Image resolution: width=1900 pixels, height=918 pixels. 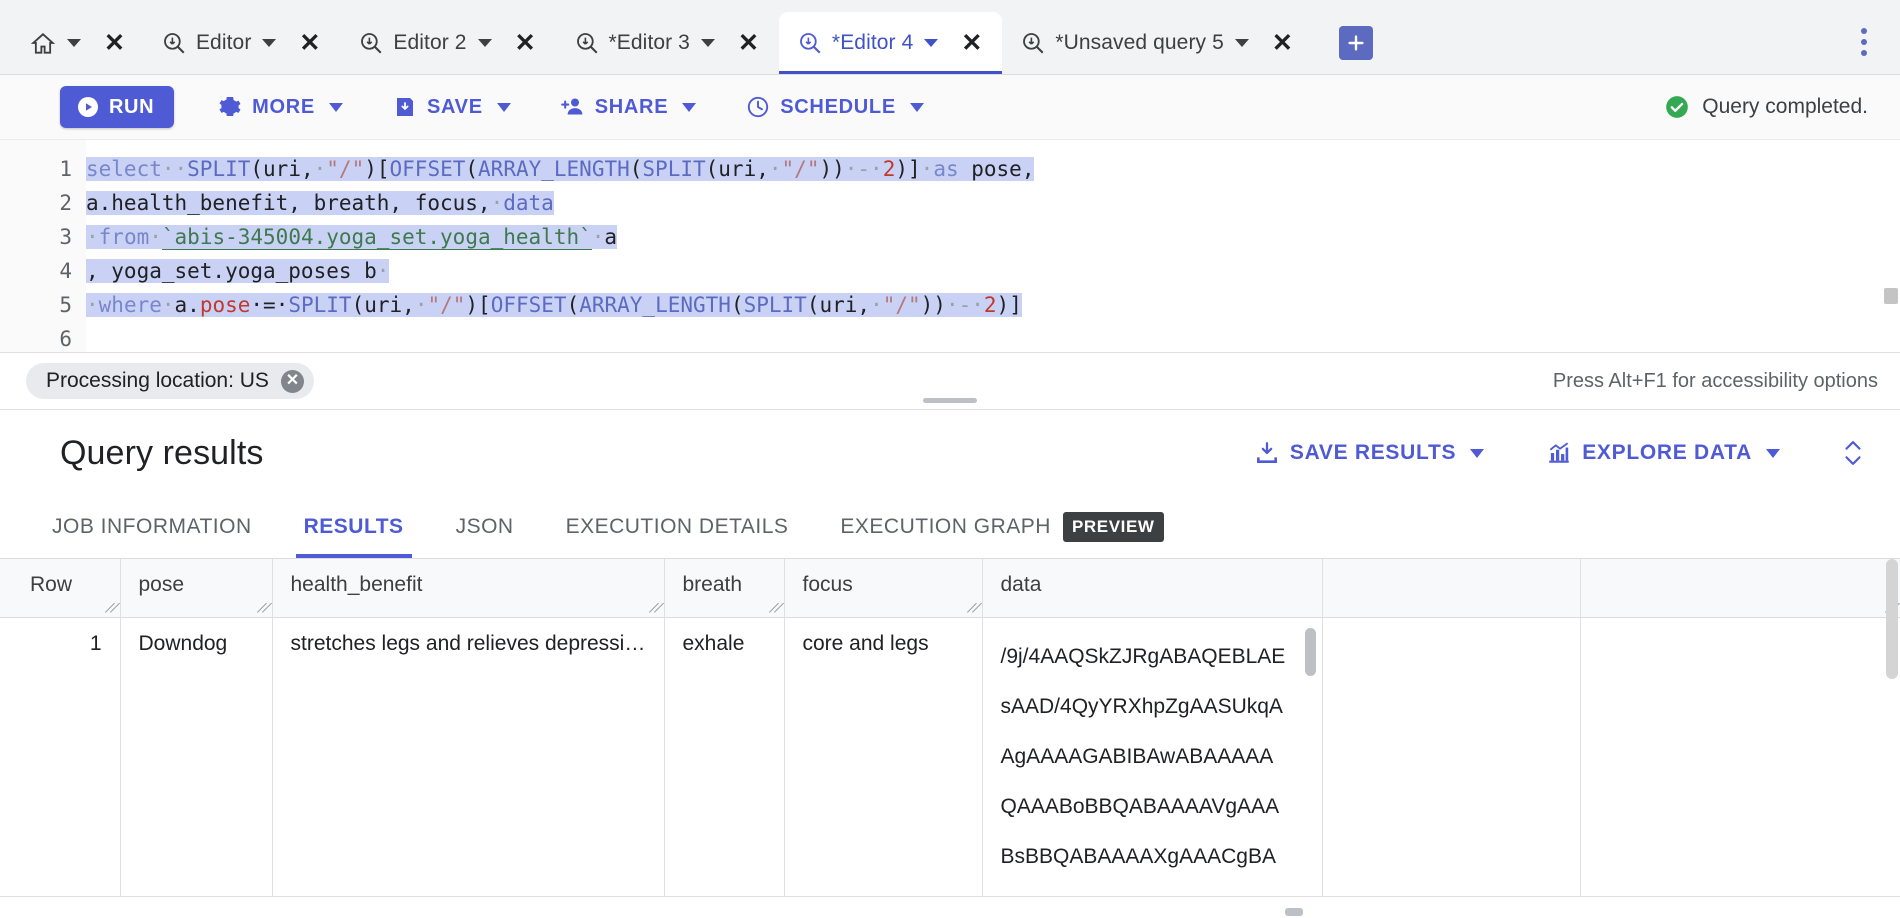 I want to click on sql-token: pose,, so click(x=996, y=169).